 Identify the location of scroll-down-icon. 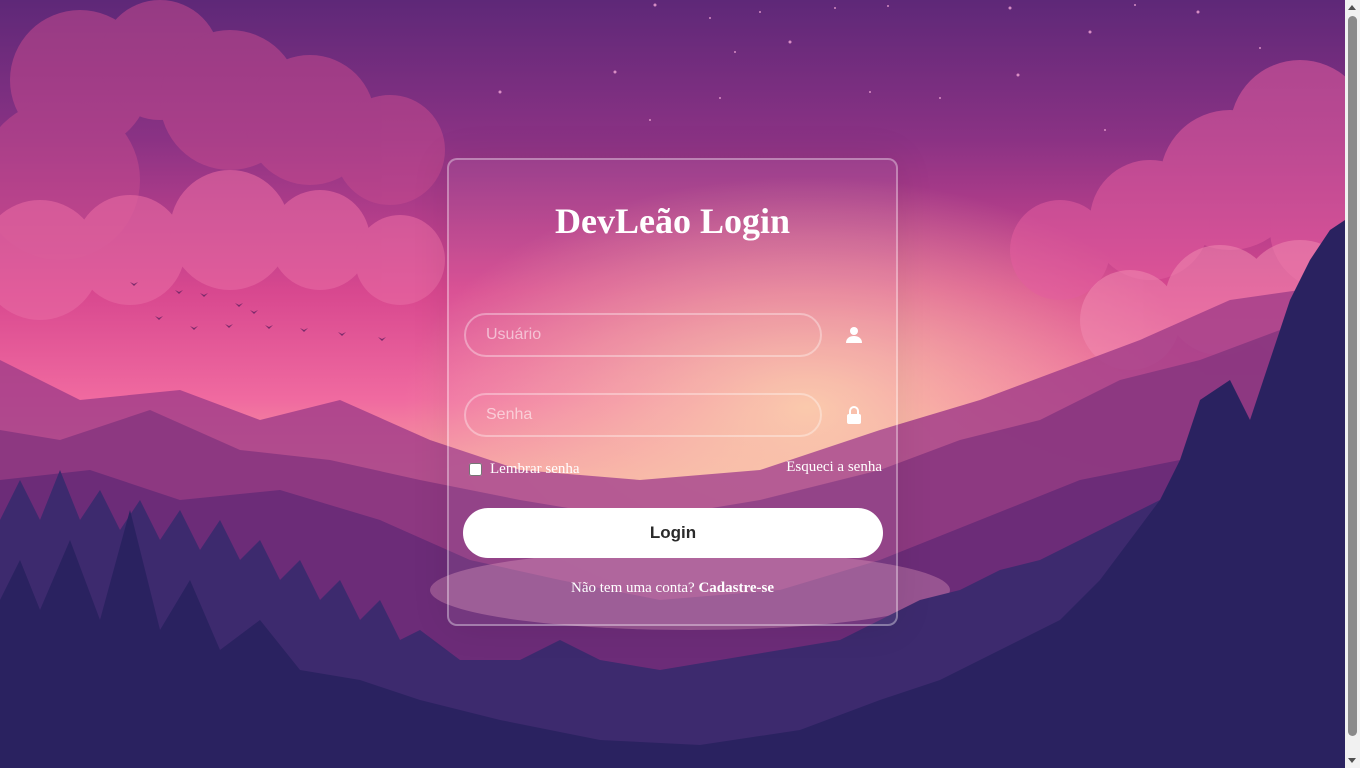
(1352, 760).